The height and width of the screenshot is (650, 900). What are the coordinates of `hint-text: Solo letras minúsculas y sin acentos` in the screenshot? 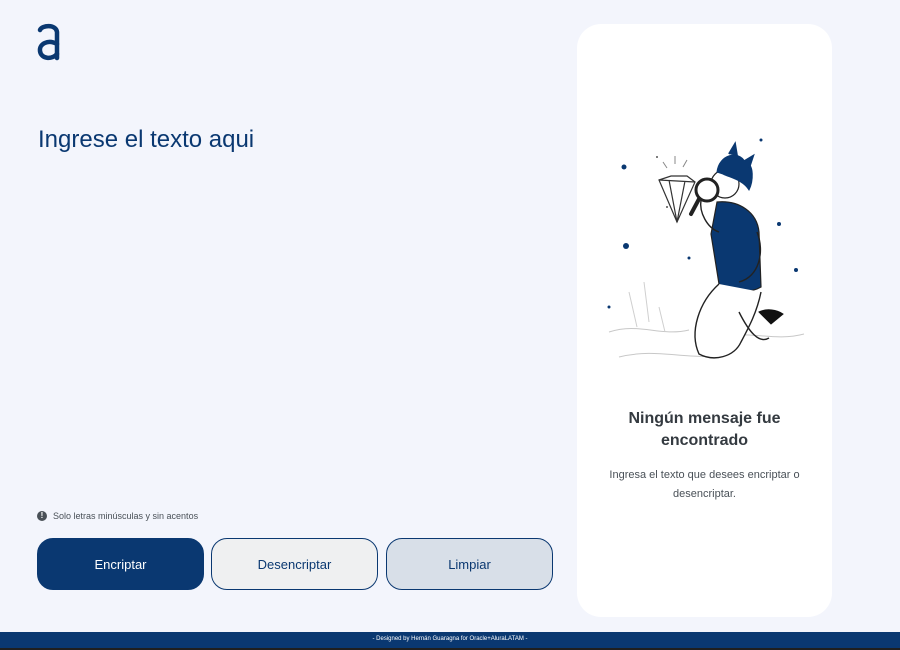 It's located at (126, 516).